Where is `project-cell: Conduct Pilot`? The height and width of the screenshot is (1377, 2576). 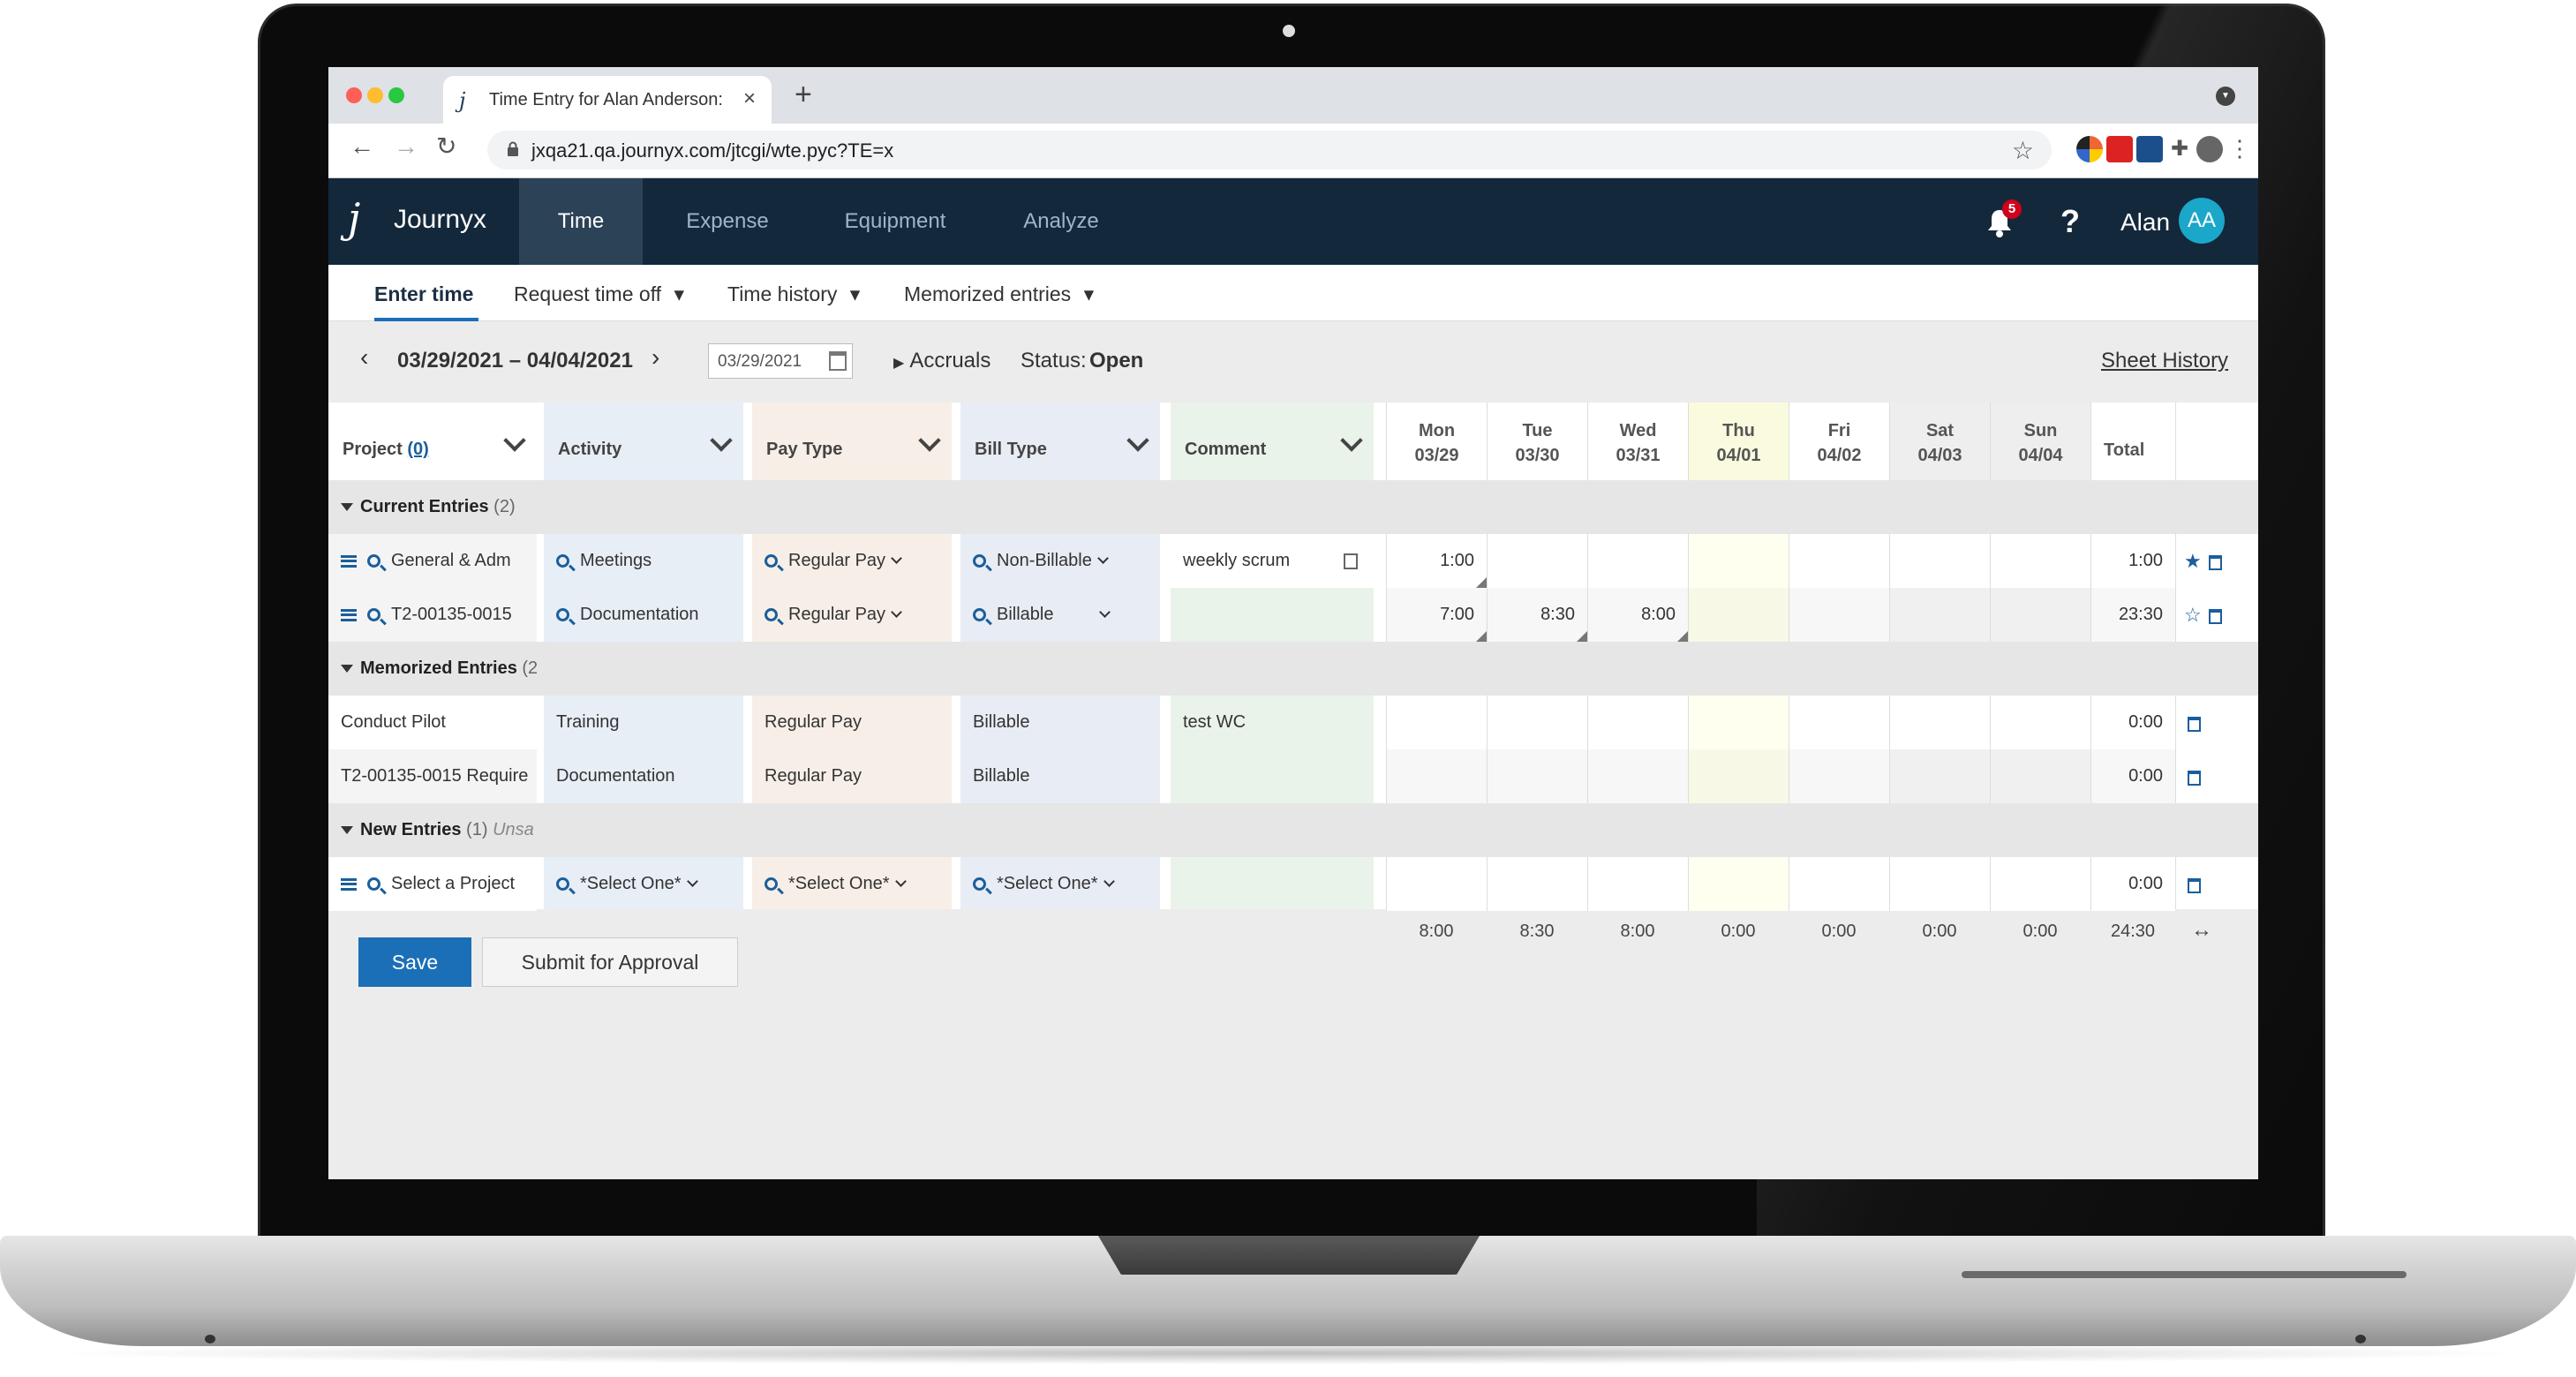 project-cell: Conduct Pilot is located at coordinates (433, 722).